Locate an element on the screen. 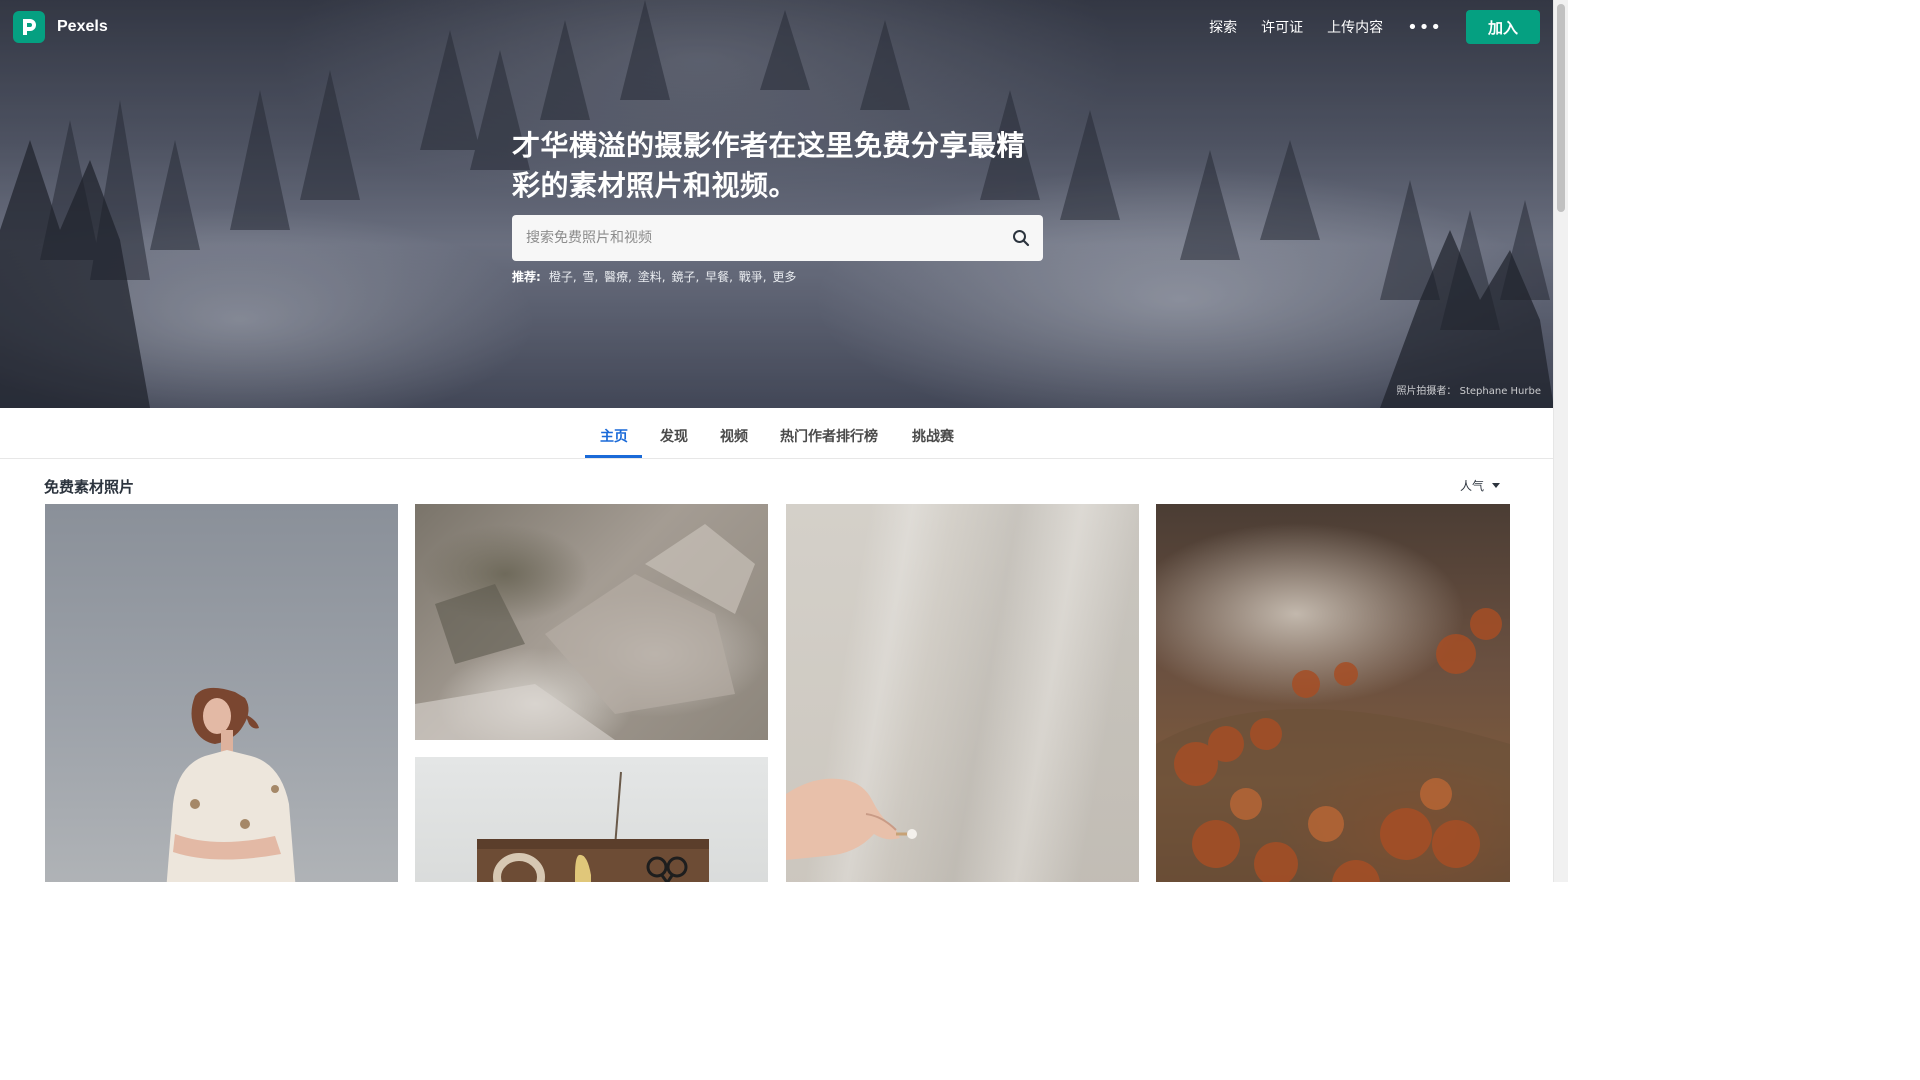 The width and height of the screenshot is (1920, 1080). autumn-landscape is located at coordinates (1333, 745).